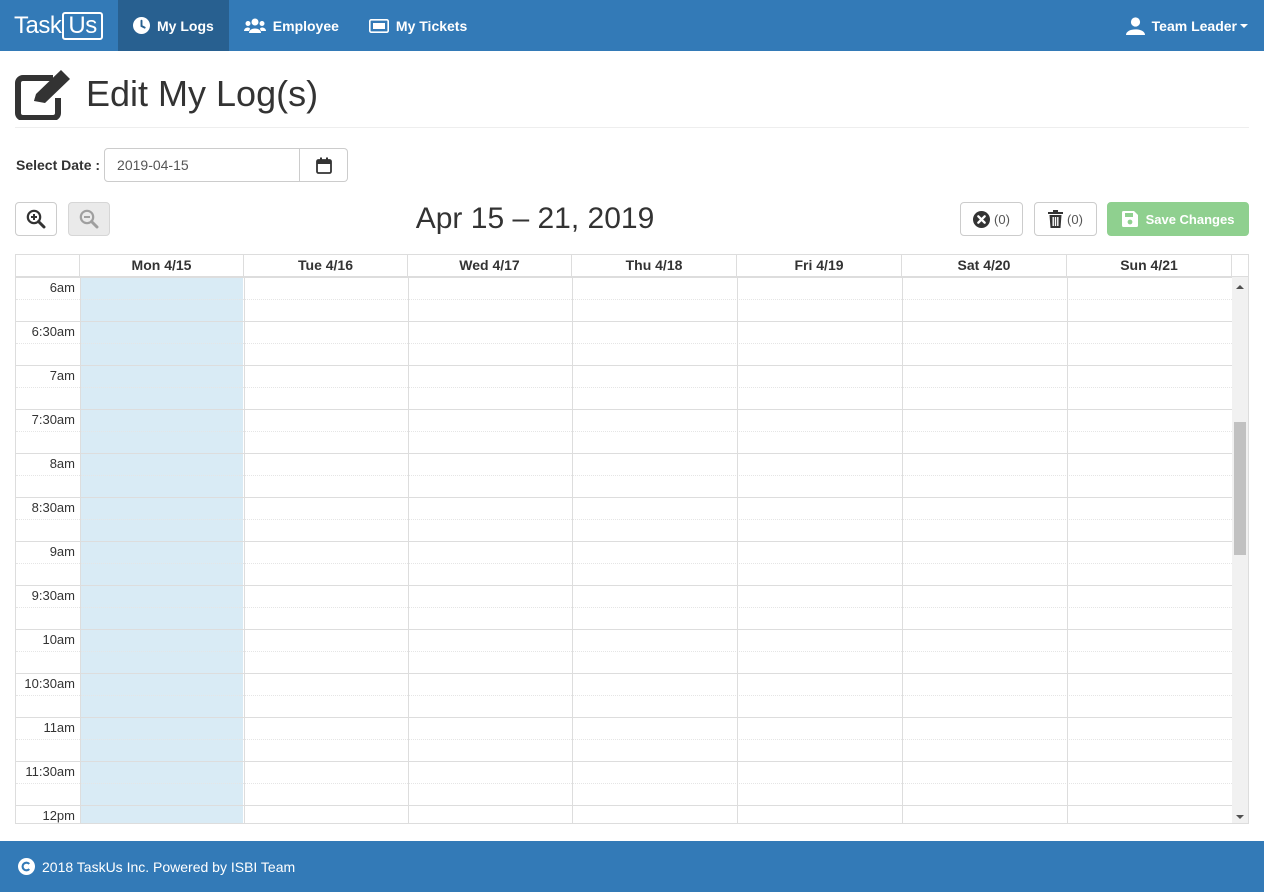 The image size is (1264, 892). I want to click on footer-text: 2018 TaskUs Inc. Powered by ISBI Team, so click(169, 866).